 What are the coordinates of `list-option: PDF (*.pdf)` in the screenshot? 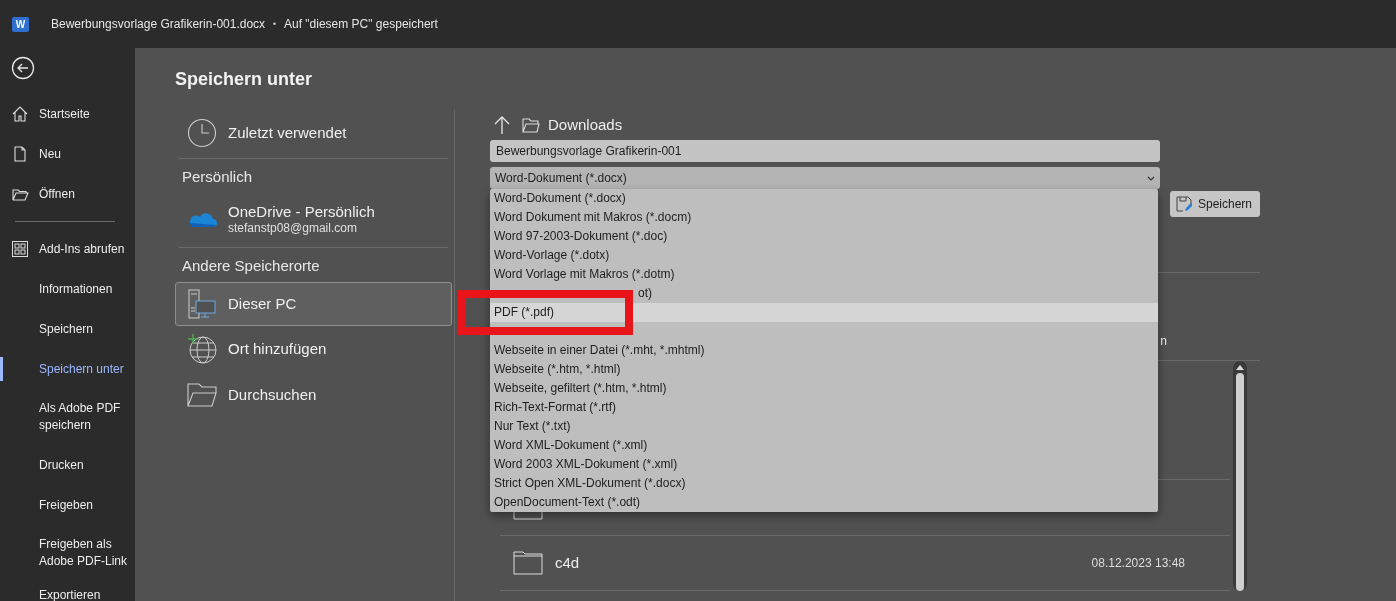 It's located at (824, 312).